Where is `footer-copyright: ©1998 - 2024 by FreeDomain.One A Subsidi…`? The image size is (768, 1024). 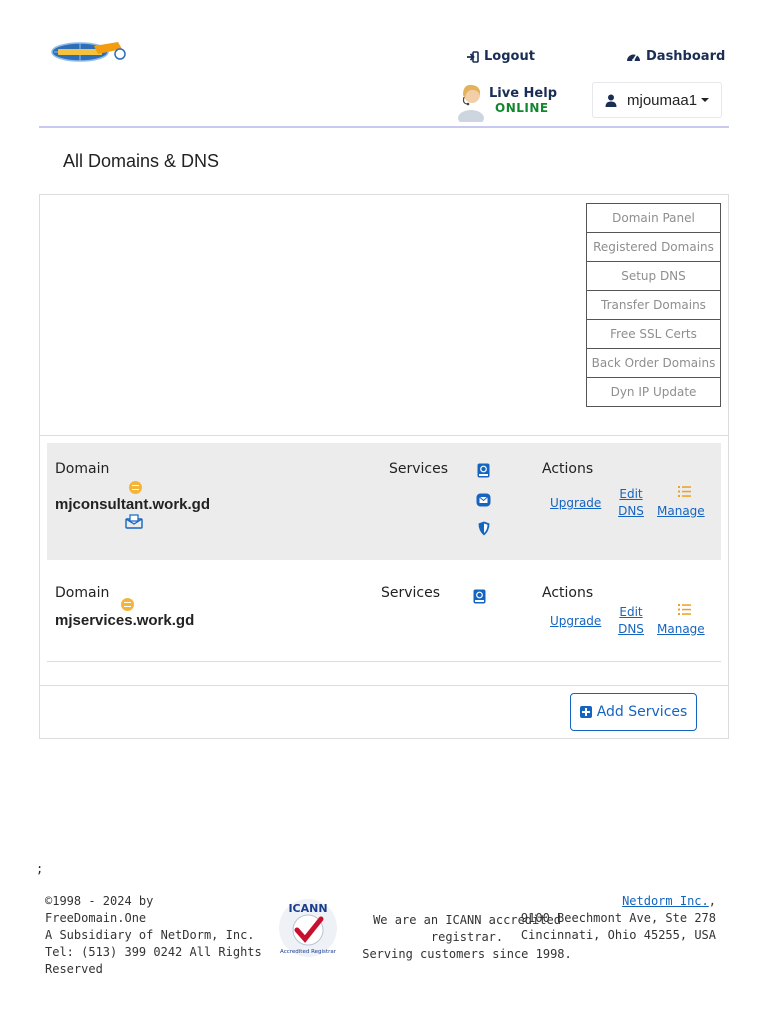
footer-copyright: ©1998 - 2024 by FreeDomain.One A Subsidi… is located at coordinates (153, 935).